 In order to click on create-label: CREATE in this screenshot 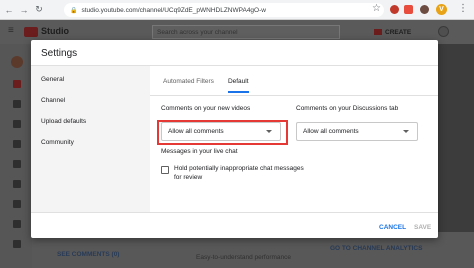, I will do `click(398, 32)`.